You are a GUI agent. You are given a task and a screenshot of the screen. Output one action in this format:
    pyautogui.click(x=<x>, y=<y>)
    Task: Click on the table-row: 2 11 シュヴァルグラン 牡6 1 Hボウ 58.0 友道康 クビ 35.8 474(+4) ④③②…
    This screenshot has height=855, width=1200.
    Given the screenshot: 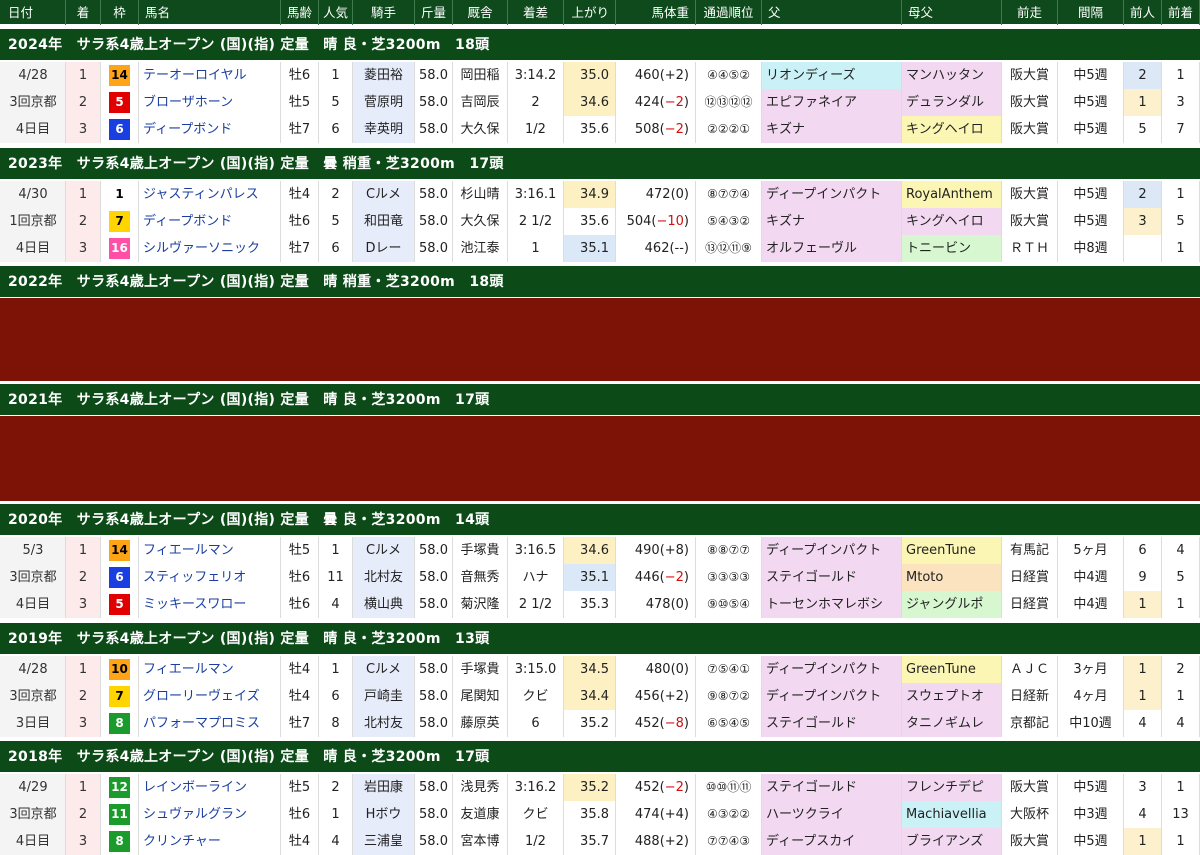 What is the action you would take?
    pyautogui.click(x=633, y=814)
    